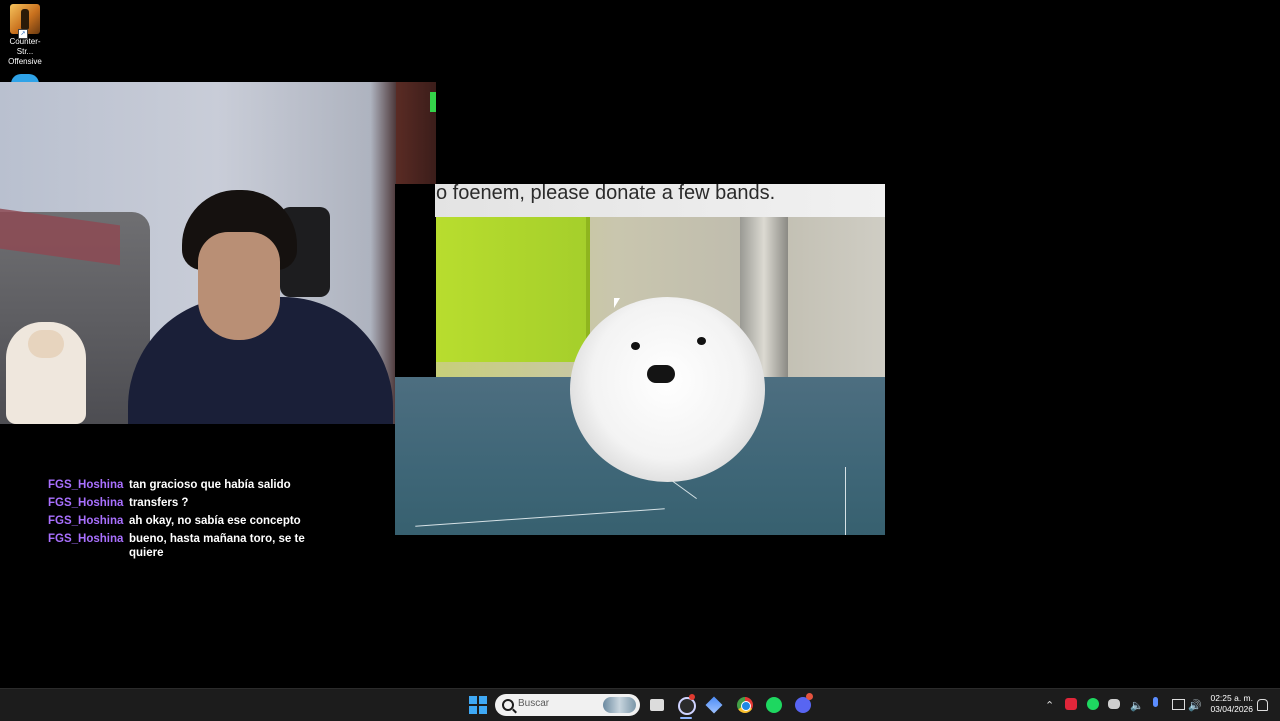 The width and height of the screenshot is (1280, 721). I want to click on speaker-icon: 🔈, so click(1137, 705).